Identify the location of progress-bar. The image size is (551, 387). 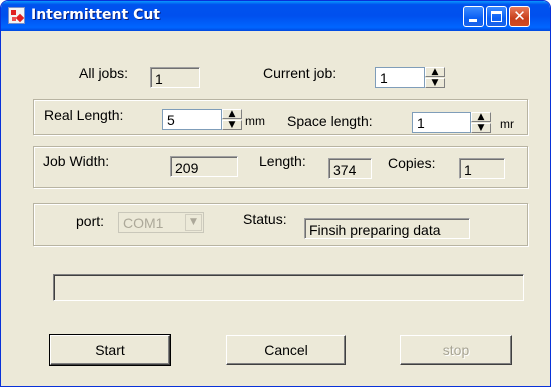
(288, 287).